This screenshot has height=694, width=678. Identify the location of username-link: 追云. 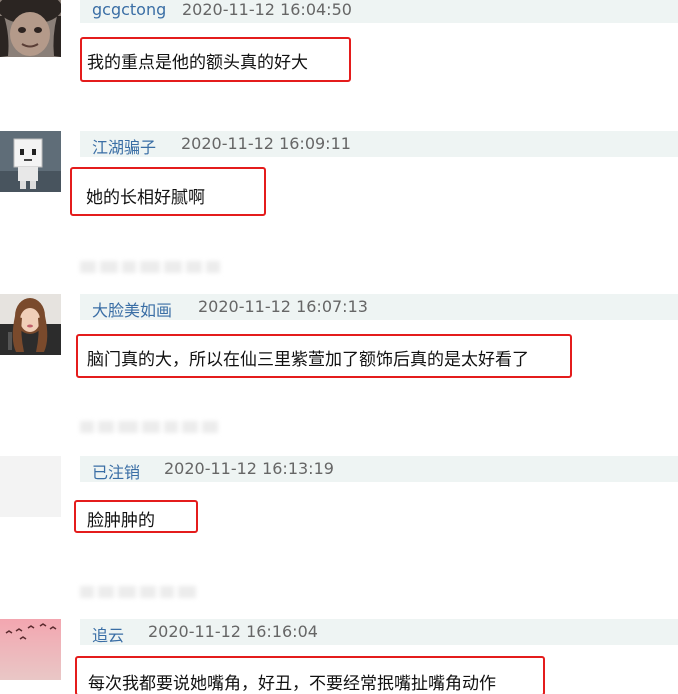
(108, 634).